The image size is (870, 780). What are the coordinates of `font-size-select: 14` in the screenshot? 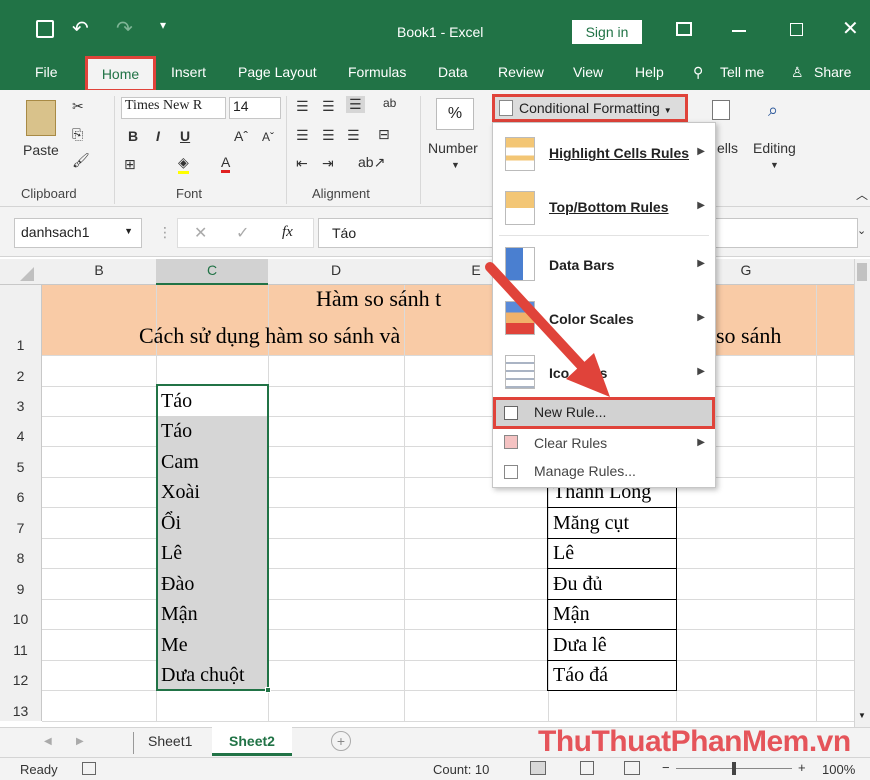 It's located at (255, 108).